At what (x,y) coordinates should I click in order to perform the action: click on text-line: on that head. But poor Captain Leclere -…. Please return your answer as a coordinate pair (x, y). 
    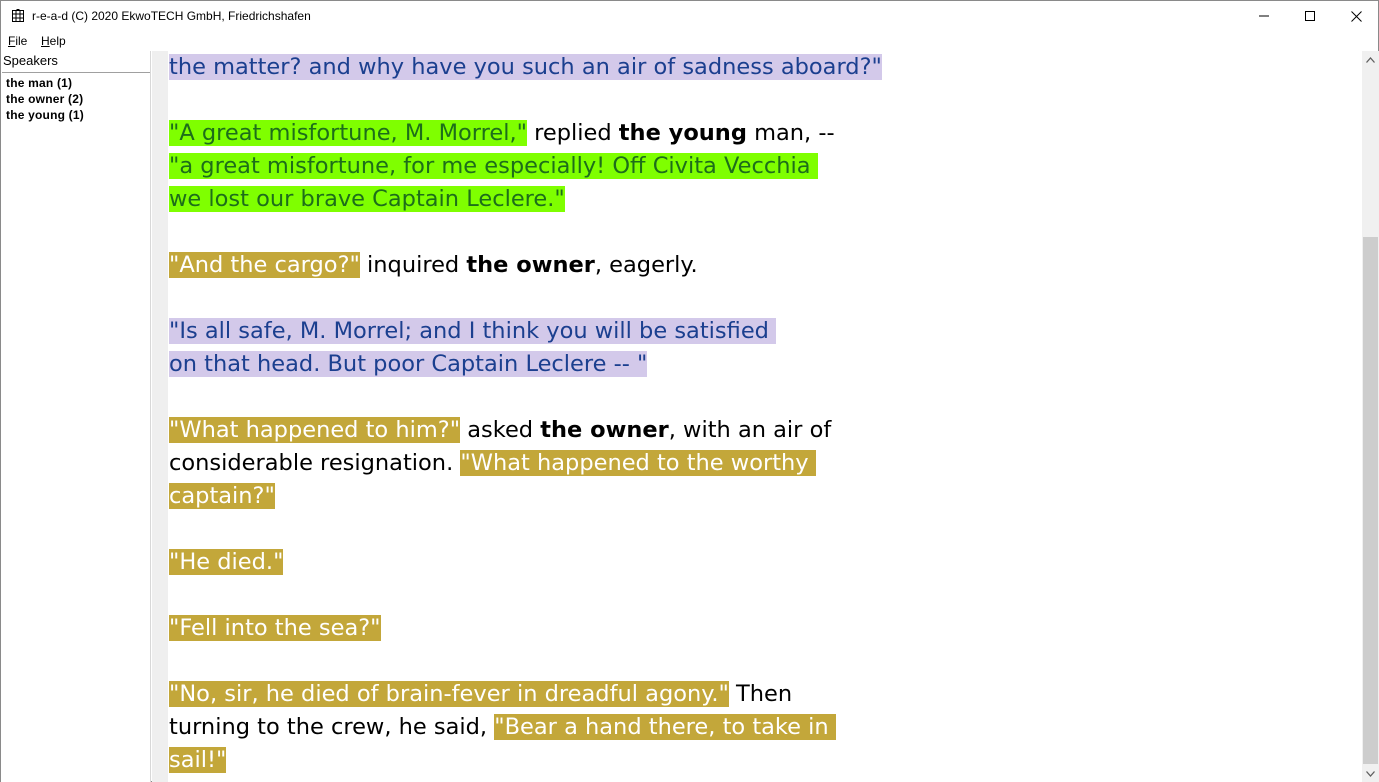
    Looking at the image, I should click on (669, 364).